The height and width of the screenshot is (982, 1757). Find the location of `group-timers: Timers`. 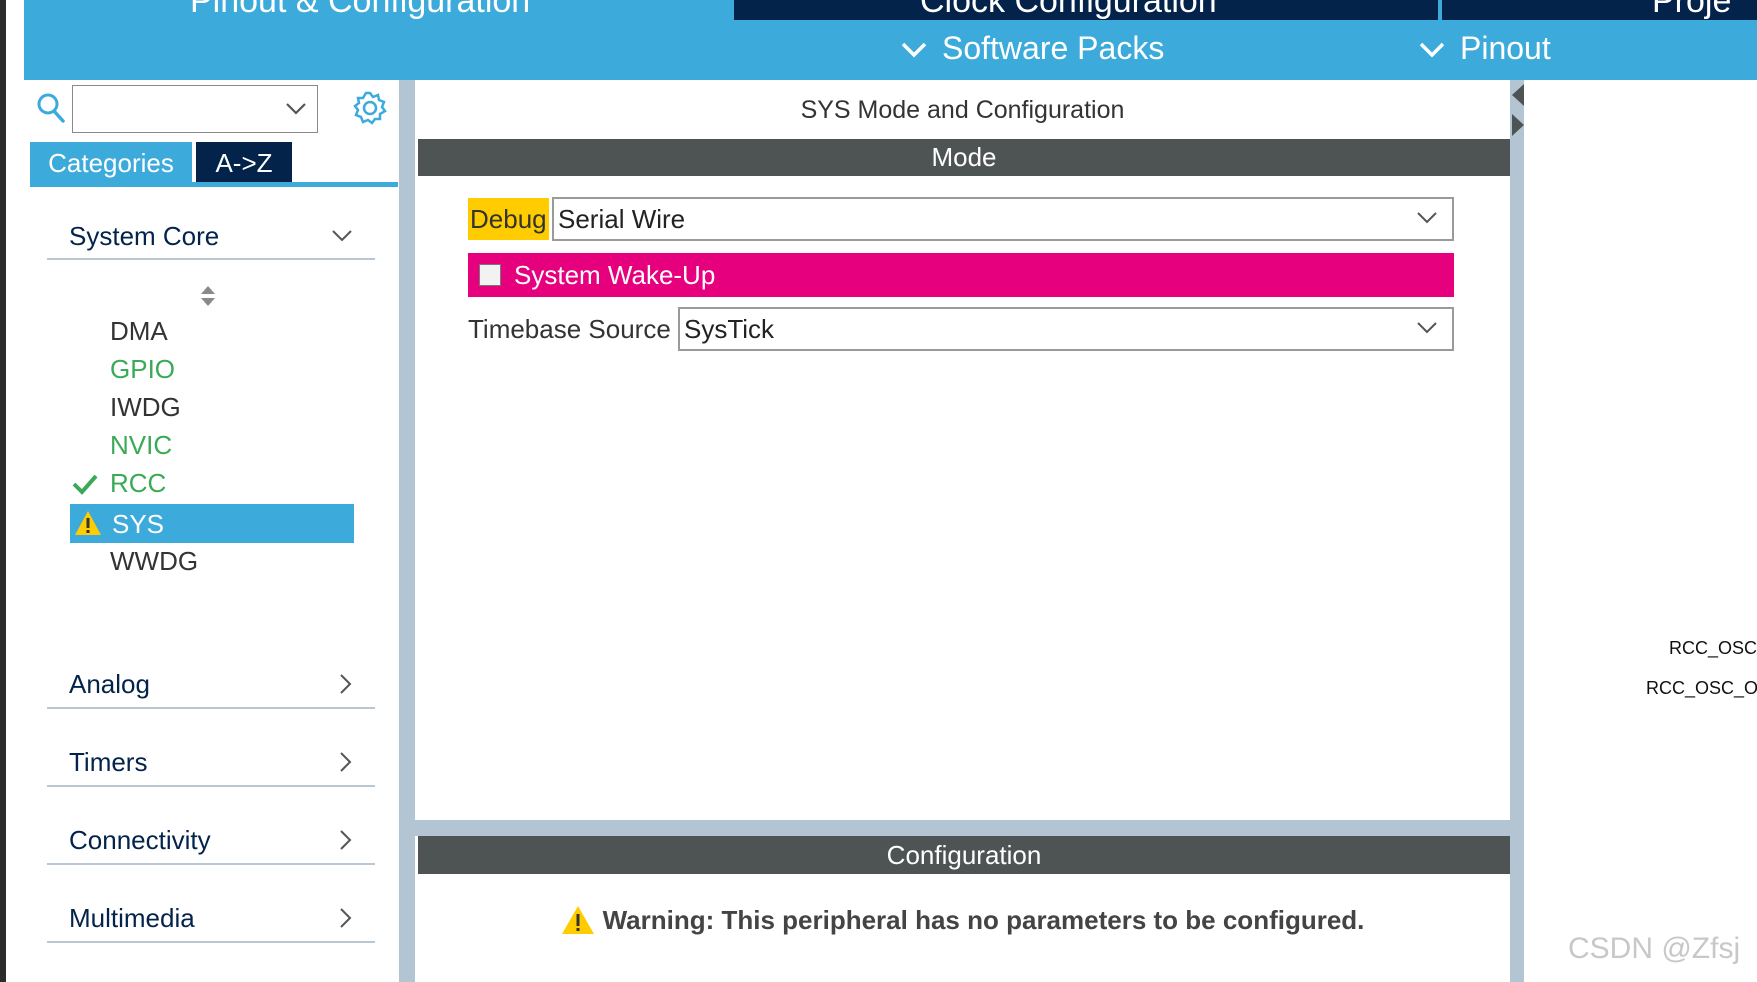

group-timers: Timers is located at coordinates (211, 762).